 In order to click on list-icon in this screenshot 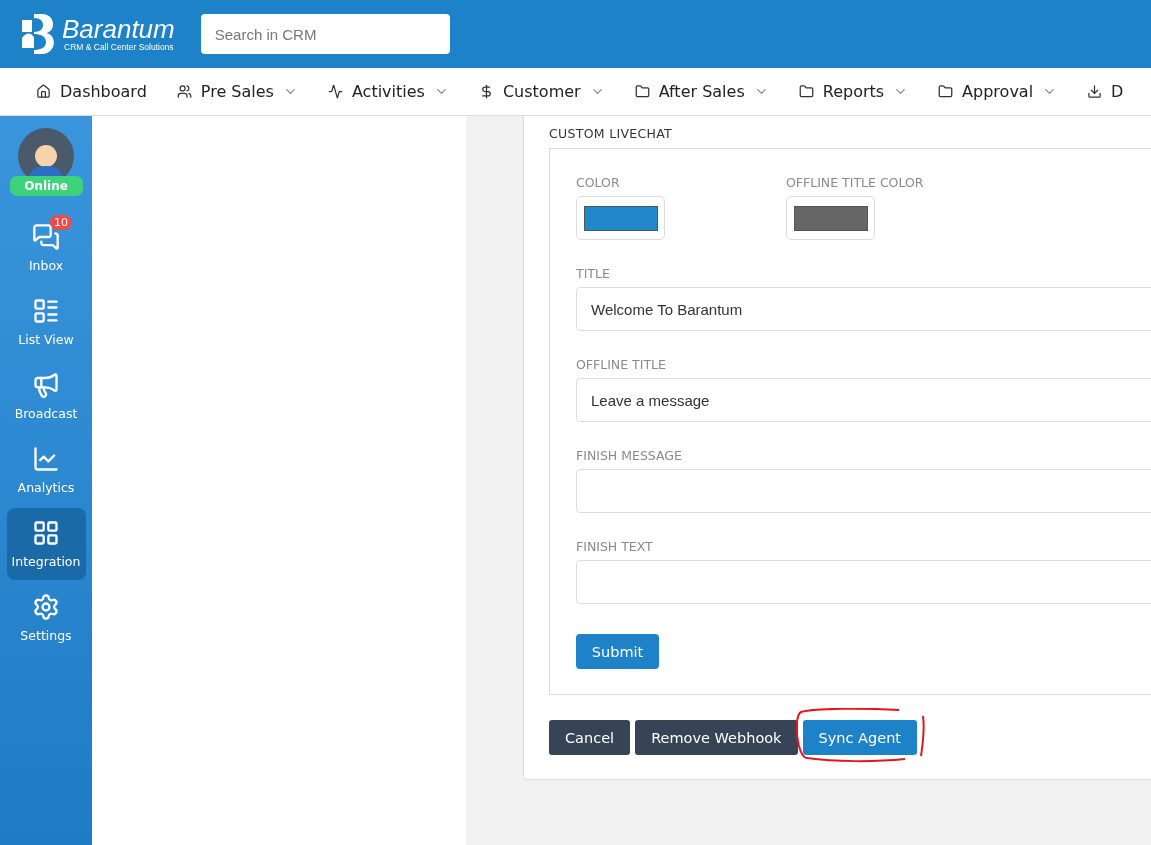, I will do `click(46, 311)`.